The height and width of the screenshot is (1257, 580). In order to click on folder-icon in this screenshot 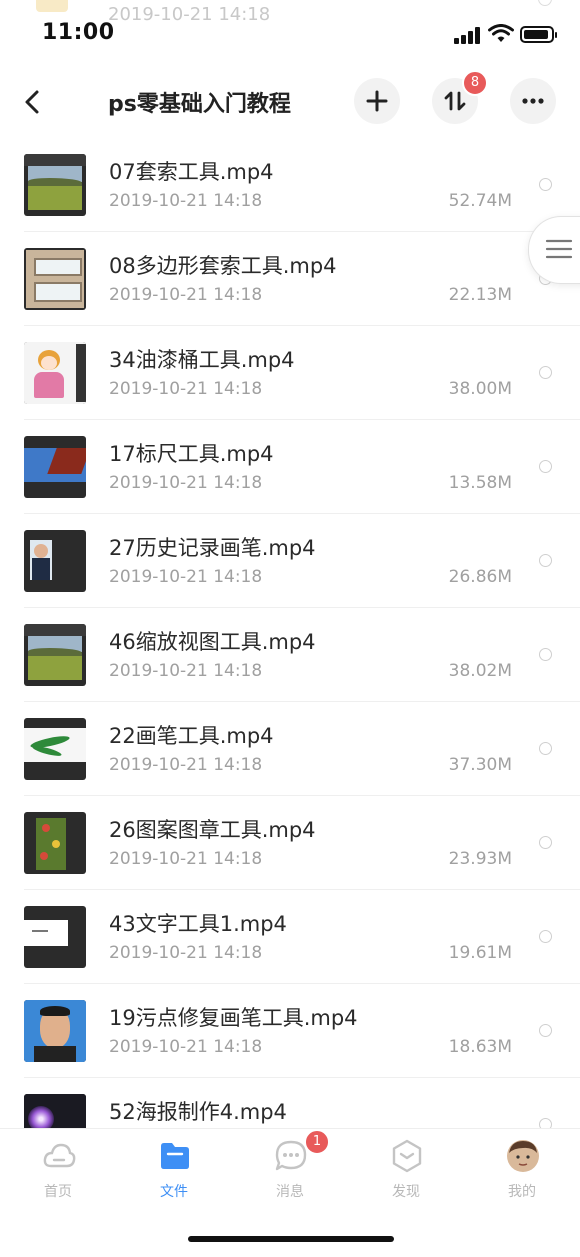, I will do `click(175, 1156)`.